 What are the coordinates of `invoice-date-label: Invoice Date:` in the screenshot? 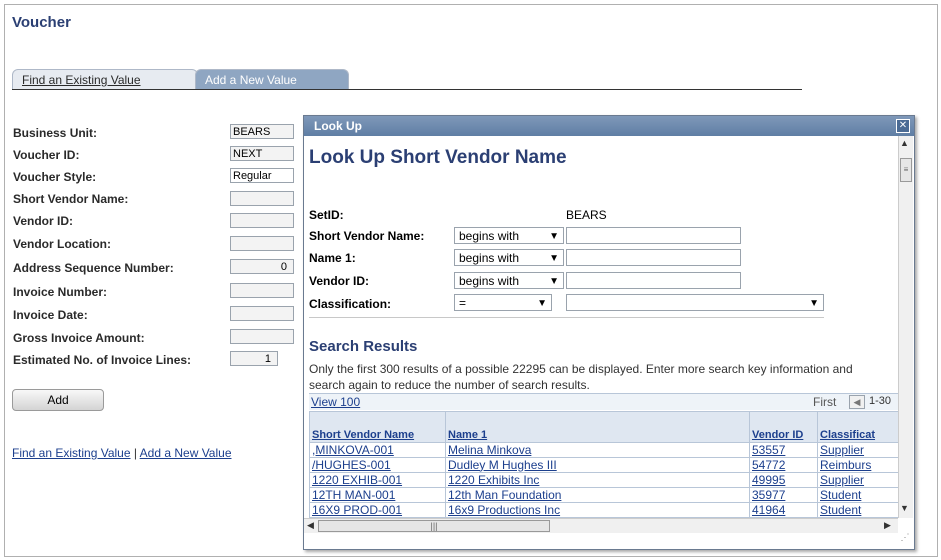 It's located at (50, 315).